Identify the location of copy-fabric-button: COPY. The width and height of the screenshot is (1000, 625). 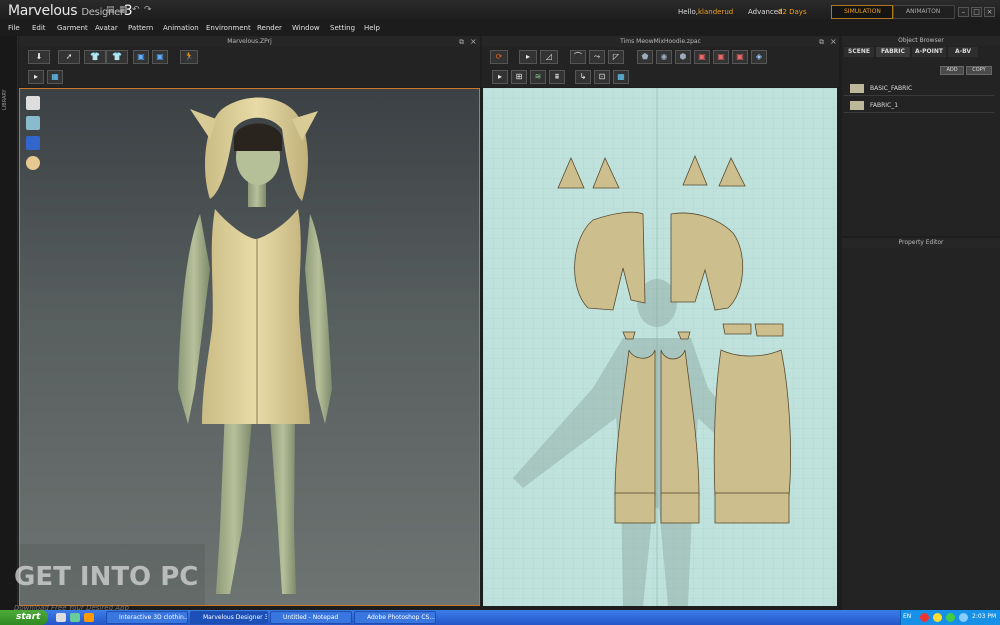
(979, 70).